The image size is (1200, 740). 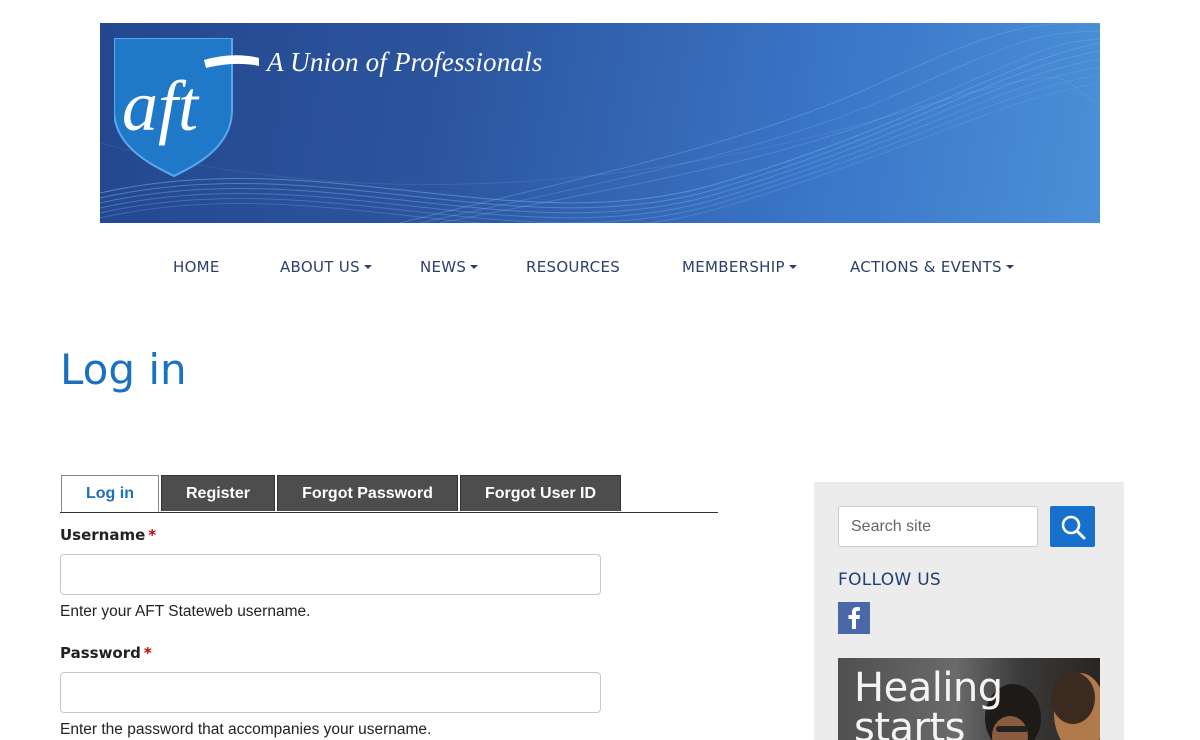 I want to click on aft-logo: aft, so click(x=186, y=108).